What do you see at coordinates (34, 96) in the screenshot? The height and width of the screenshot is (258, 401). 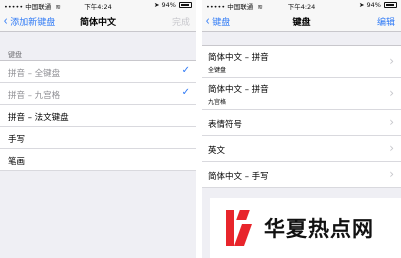 I see `keyboard-option-label: 拼音 – 九宫格` at bounding box center [34, 96].